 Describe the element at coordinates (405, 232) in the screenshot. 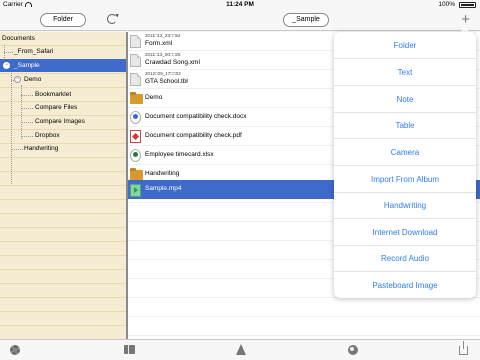

I see `menu-item-internet-download: Internet Download` at that location.